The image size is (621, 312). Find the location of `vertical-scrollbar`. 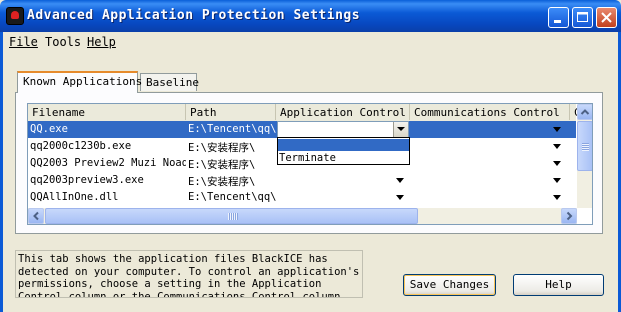

vertical-scrollbar is located at coordinates (584, 156).